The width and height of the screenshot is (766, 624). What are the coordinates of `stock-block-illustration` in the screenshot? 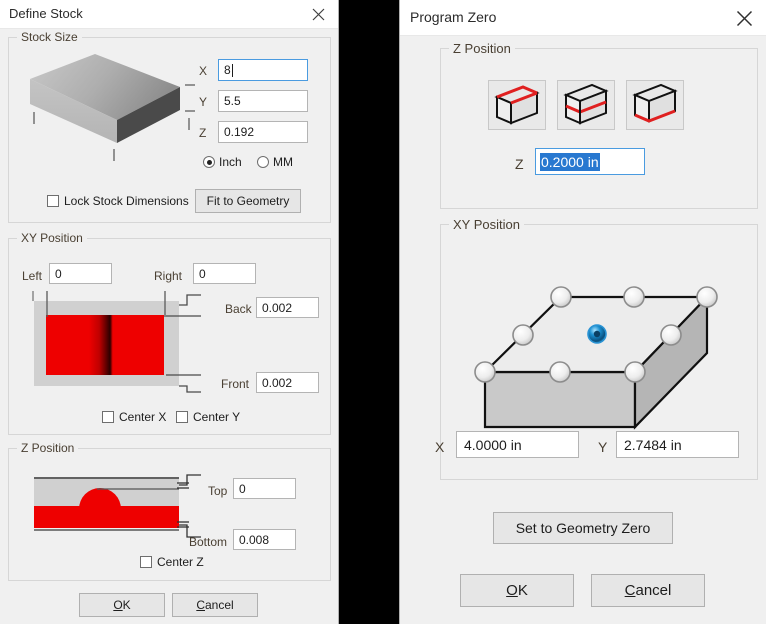 It's located at (108, 105).